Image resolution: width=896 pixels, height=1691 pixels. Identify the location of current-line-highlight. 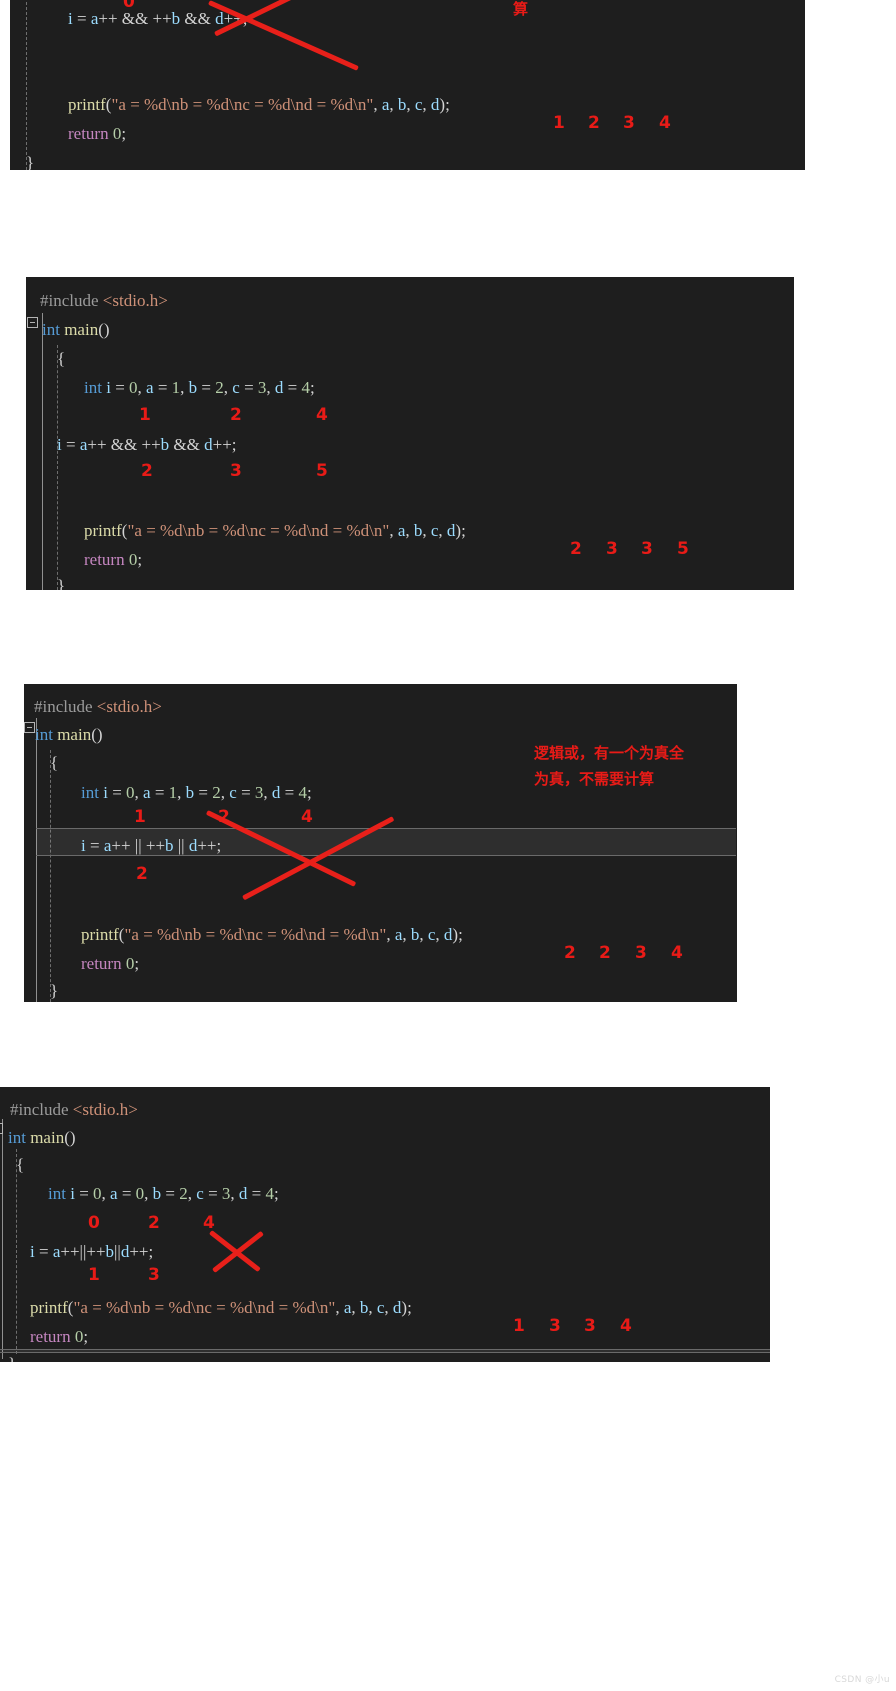
(385, 1351).